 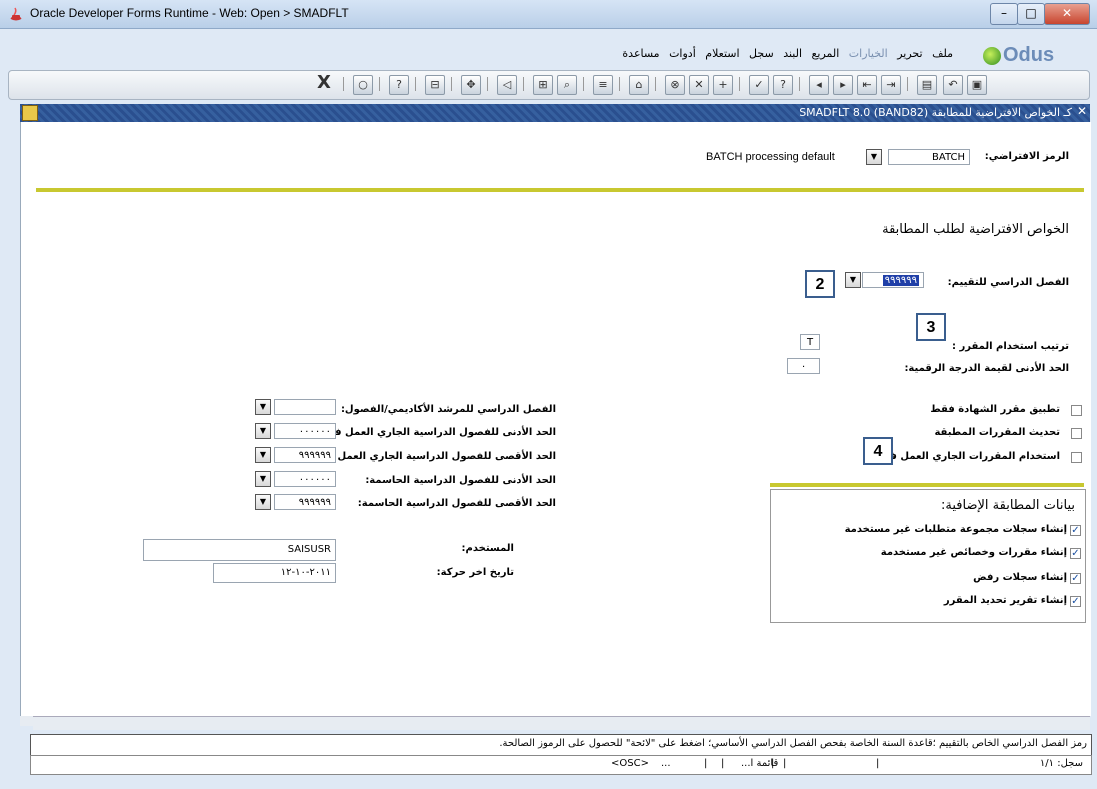 What do you see at coordinates (900, 280) in the screenshot?
I see `eval-term-value: ٩٩٩٩٩٩` at bounding box center [900, 280].